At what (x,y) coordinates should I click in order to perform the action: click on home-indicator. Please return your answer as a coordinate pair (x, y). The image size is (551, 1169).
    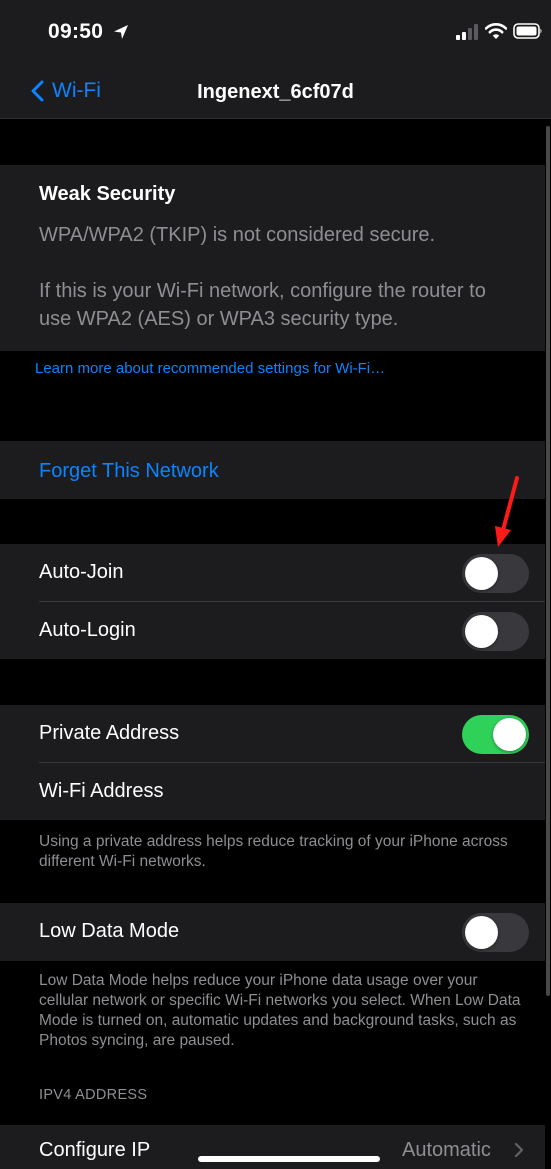
    Looking at the image, I should click on (289, 1159).